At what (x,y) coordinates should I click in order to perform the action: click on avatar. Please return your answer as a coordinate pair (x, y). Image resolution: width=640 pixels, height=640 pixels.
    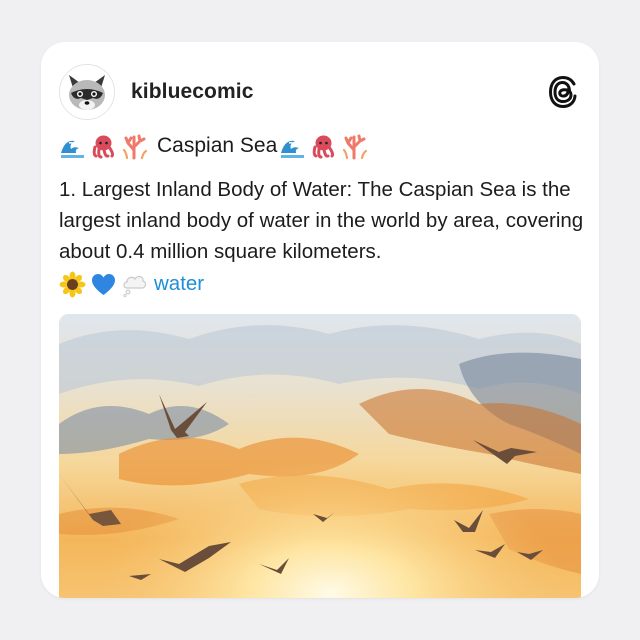
    Looking at the image, I should click on (87, 92).